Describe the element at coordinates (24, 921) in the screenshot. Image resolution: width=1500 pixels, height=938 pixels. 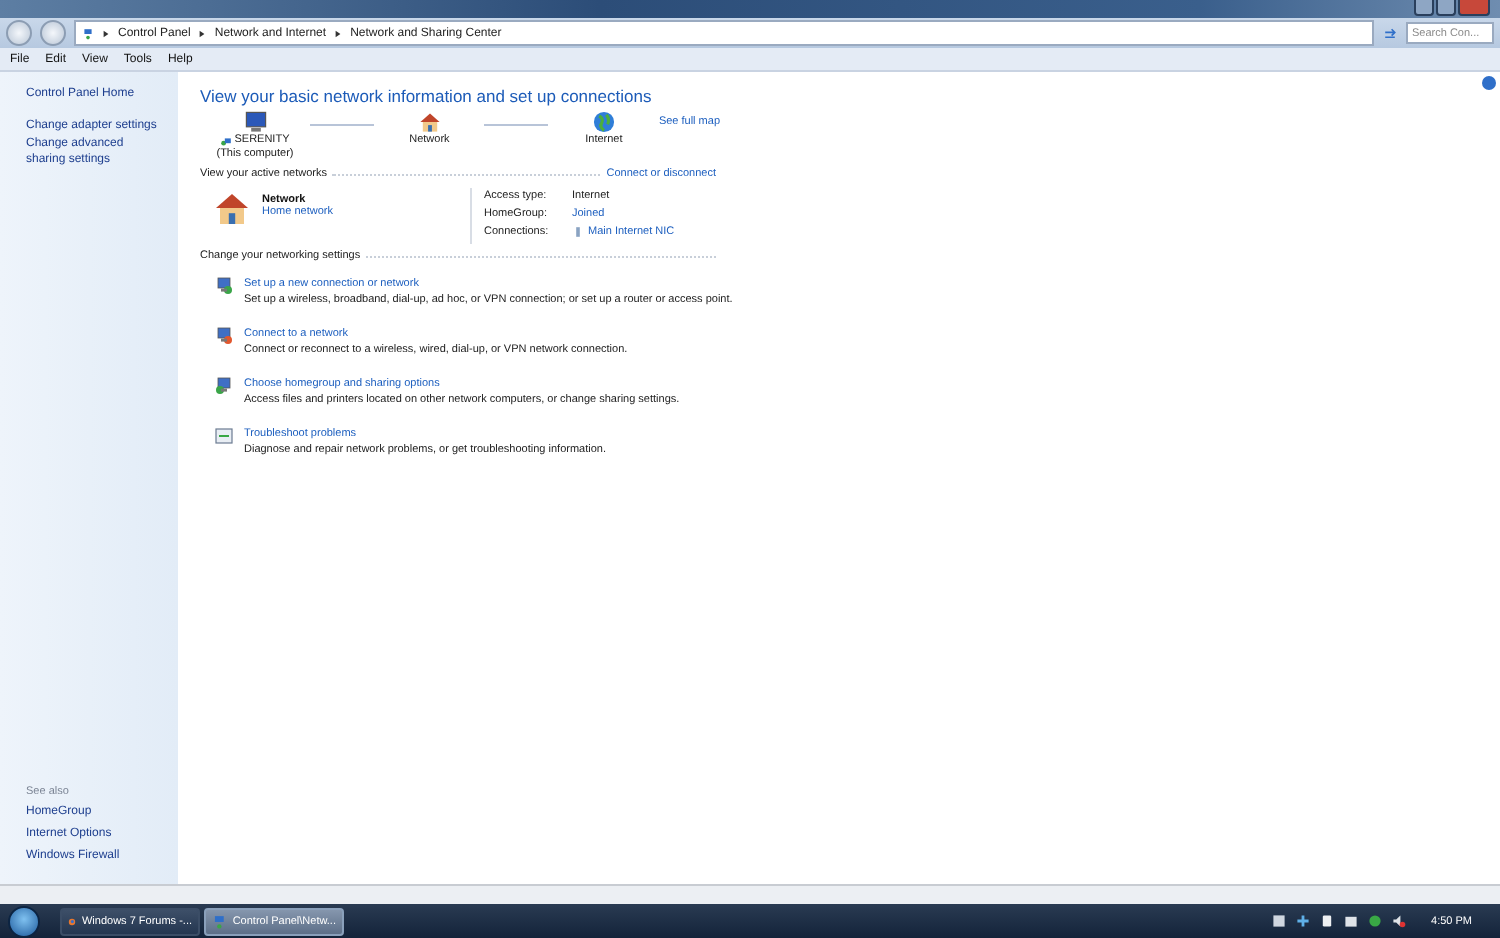
I see `start-button` at that location.